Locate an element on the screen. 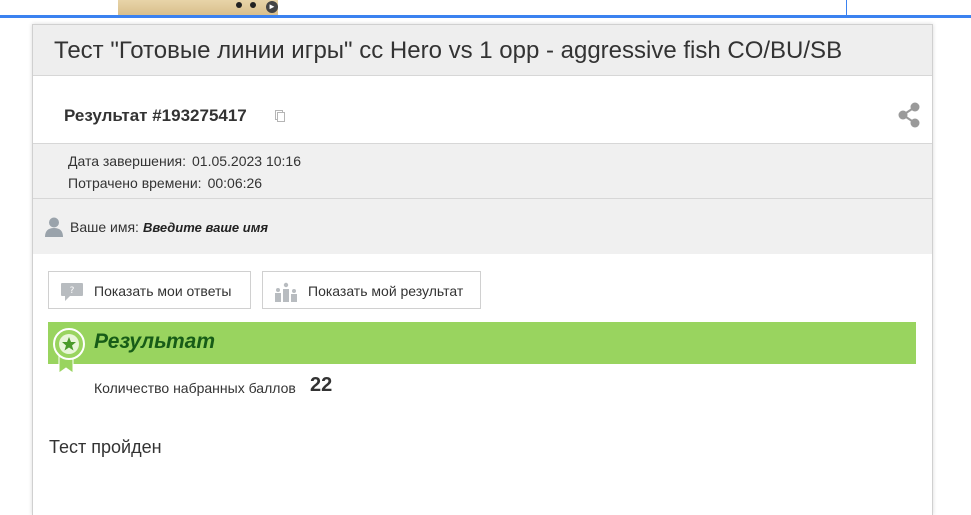 This screenshot has width=971, height=515. completed-value: 01.05.2023 10:16 is located at coordinates (246, 161).